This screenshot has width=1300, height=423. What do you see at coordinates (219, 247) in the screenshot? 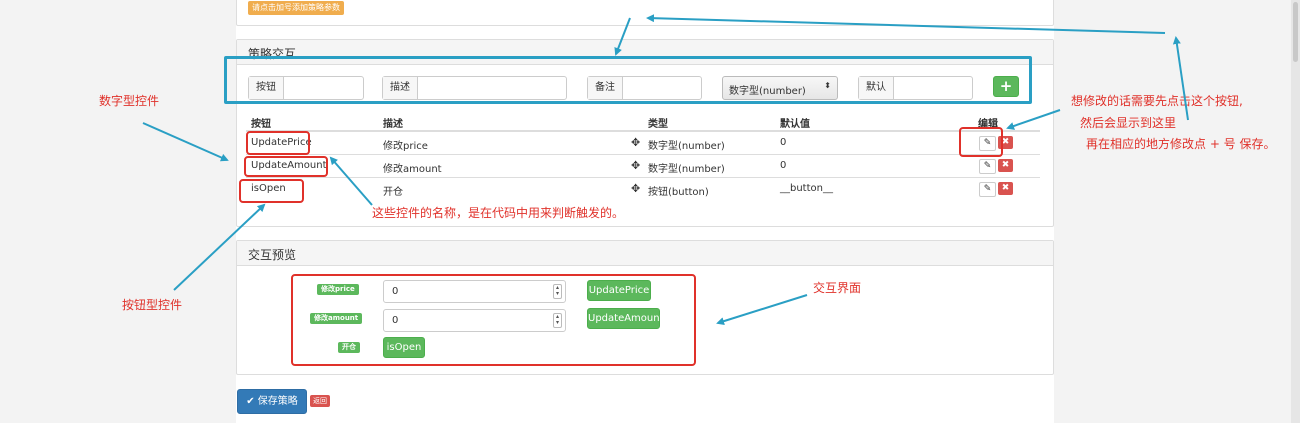
I see `arrow-button-control` at bounding box center [219, 247].